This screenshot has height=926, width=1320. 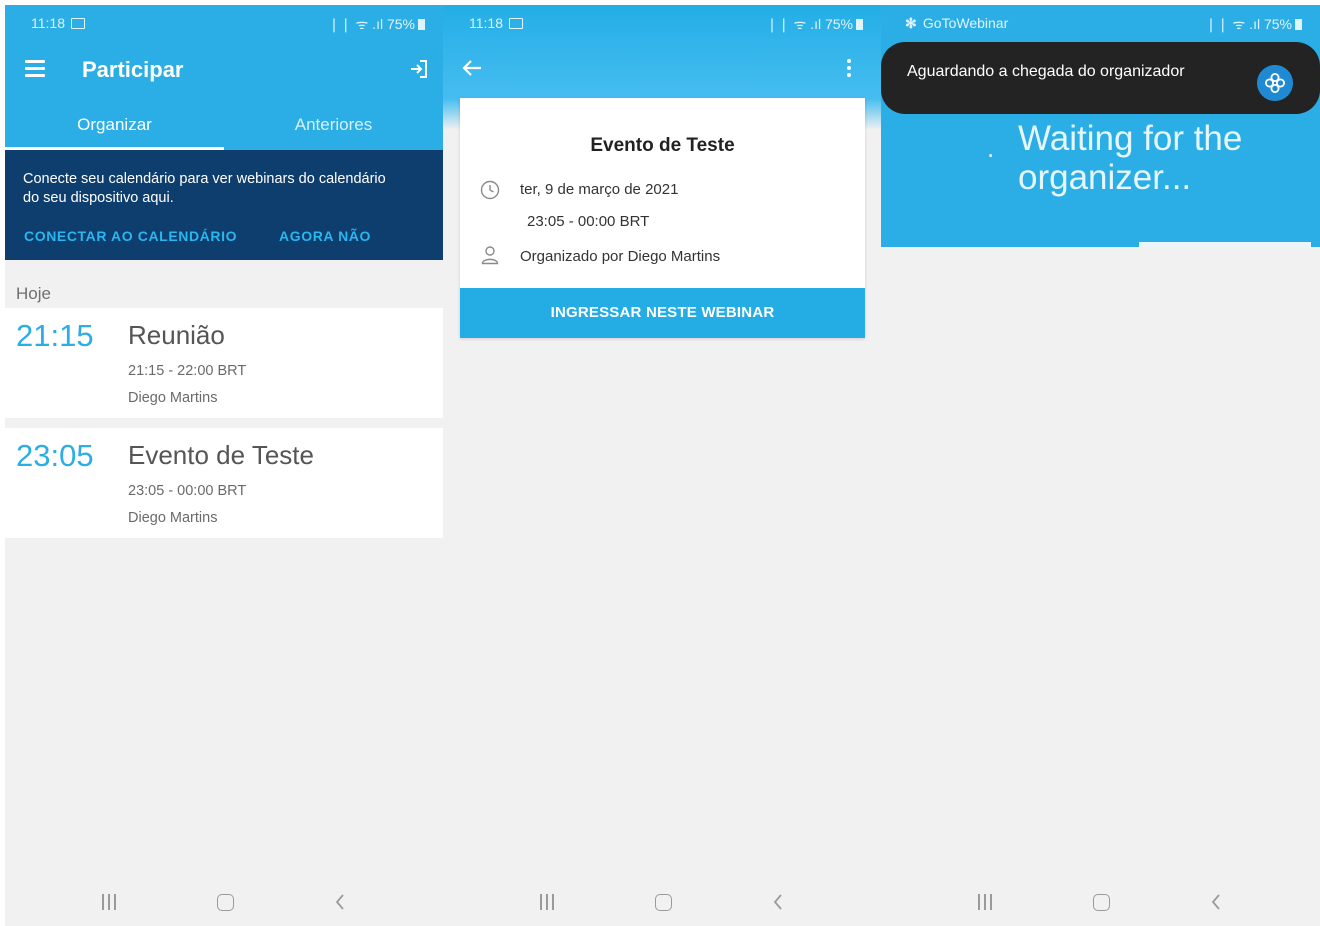 What do you see at coordinates (130, 236) in the screenshot?
I see `connect-calendar-button: CONECTAR AO CALENDÁRIO` at bounding box center [130, 236].